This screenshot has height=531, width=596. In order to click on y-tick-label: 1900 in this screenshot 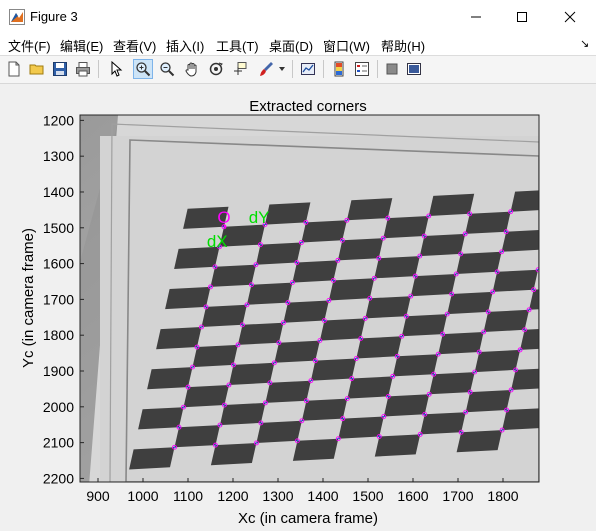, I will do `click(58, 371)`.